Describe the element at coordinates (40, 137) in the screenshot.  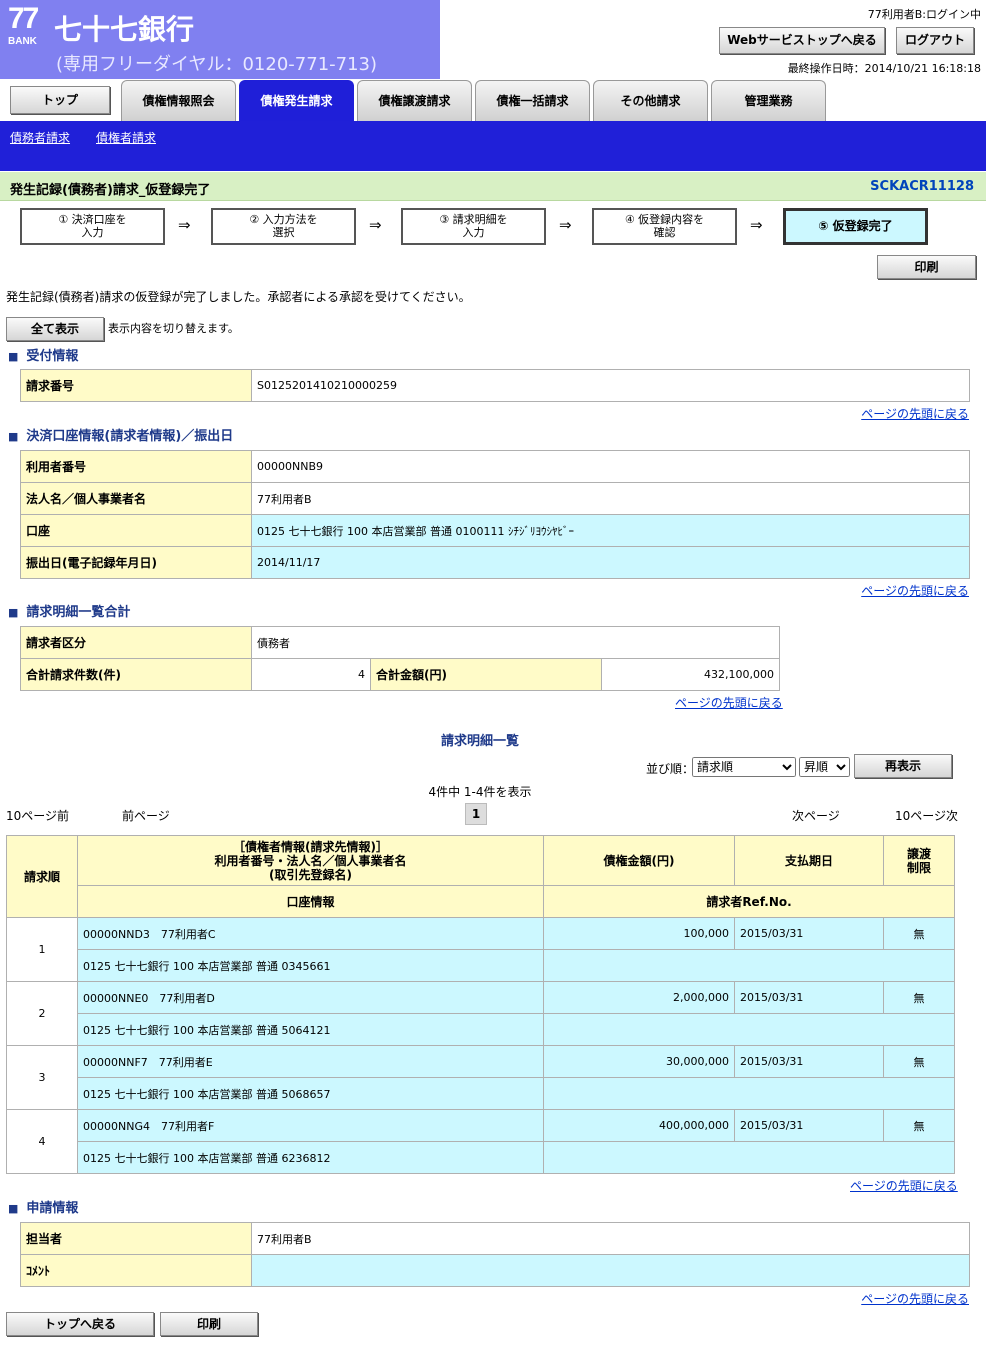
I see `subnav-debtor-request: 債務者請求` at that location.